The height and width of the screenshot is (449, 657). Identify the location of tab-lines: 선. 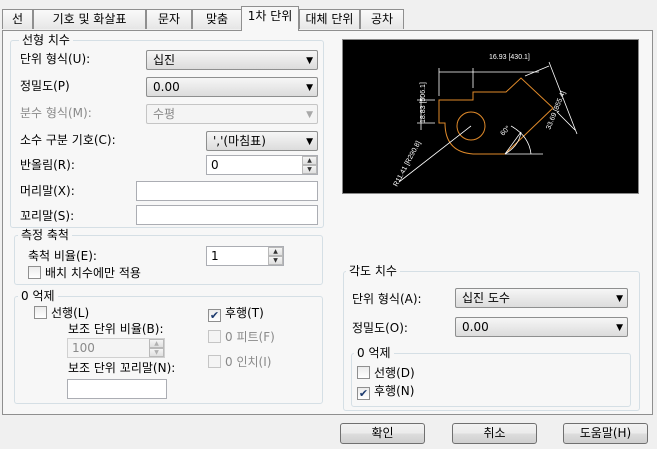
(17, 19).